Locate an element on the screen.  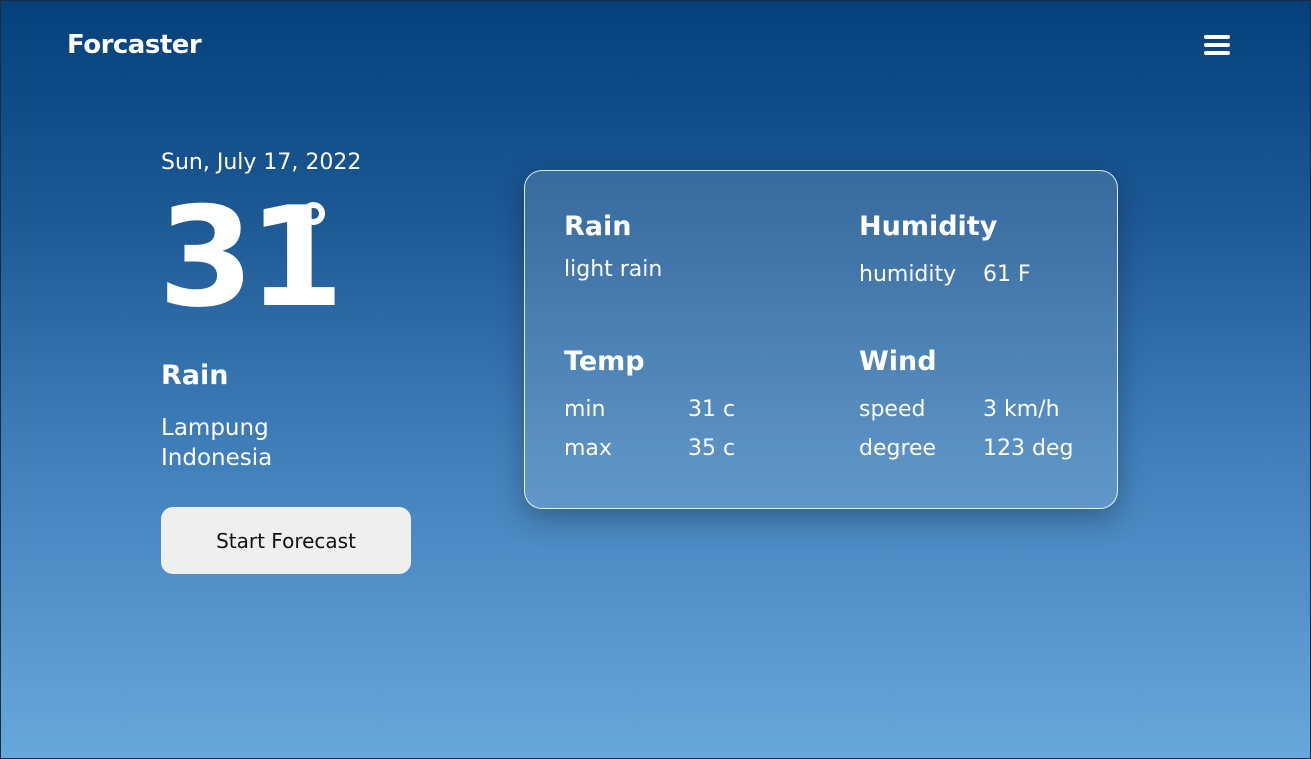
weather-condition: Rain is located at coordinates (195, 375).